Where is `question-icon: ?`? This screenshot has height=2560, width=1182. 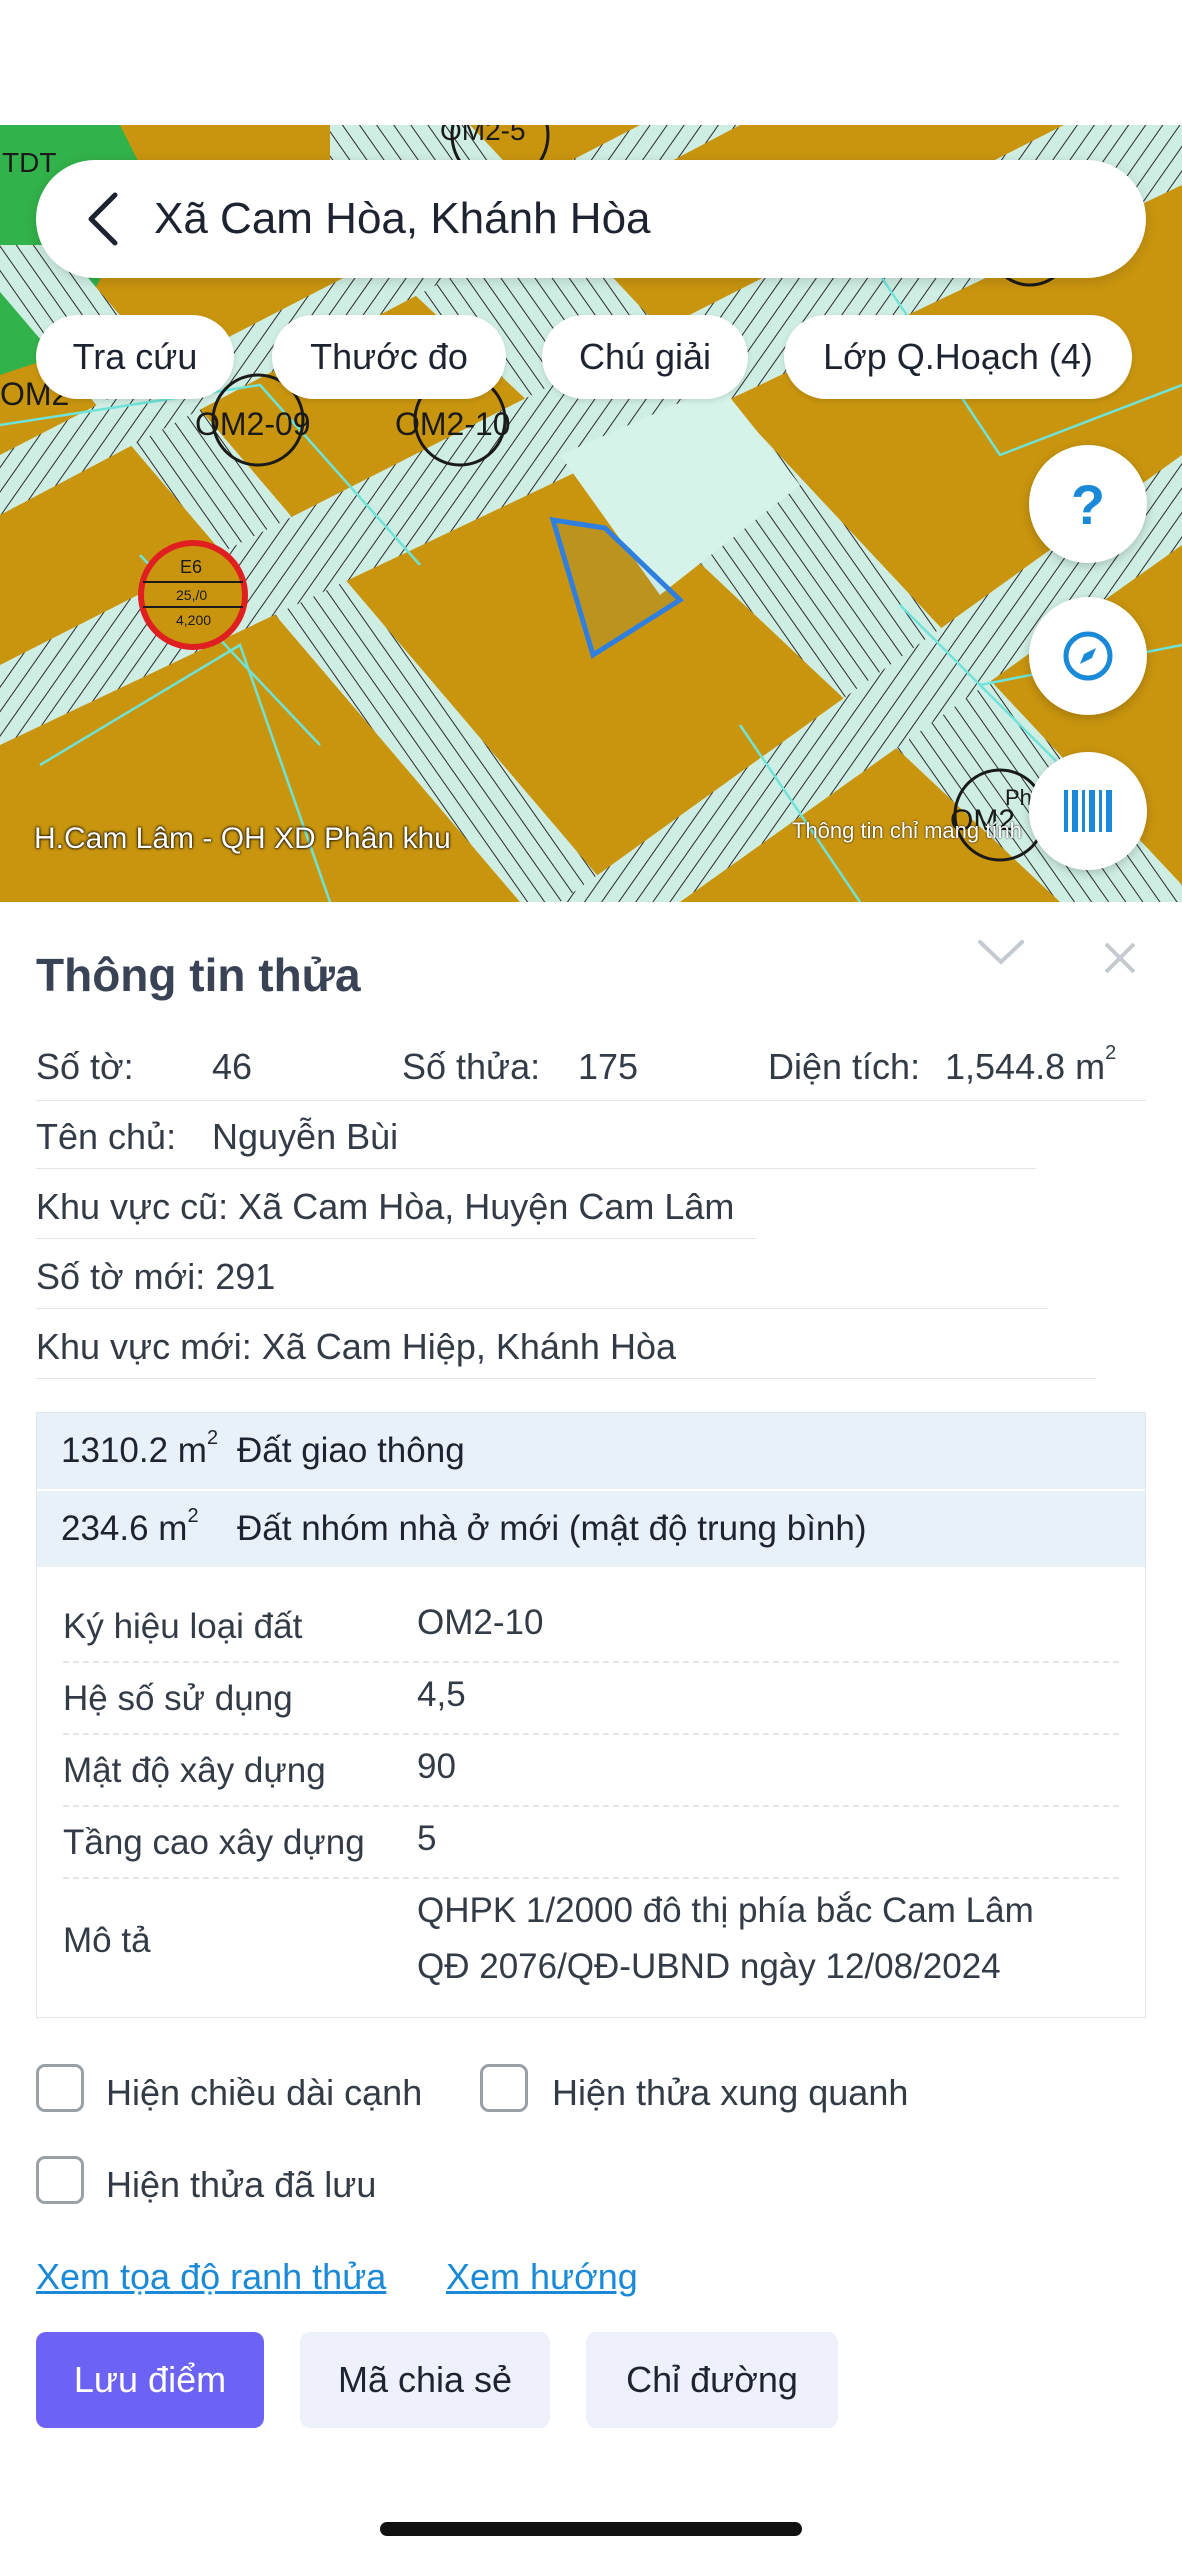 question-icon: ? is located at coordinates (1088, 504).